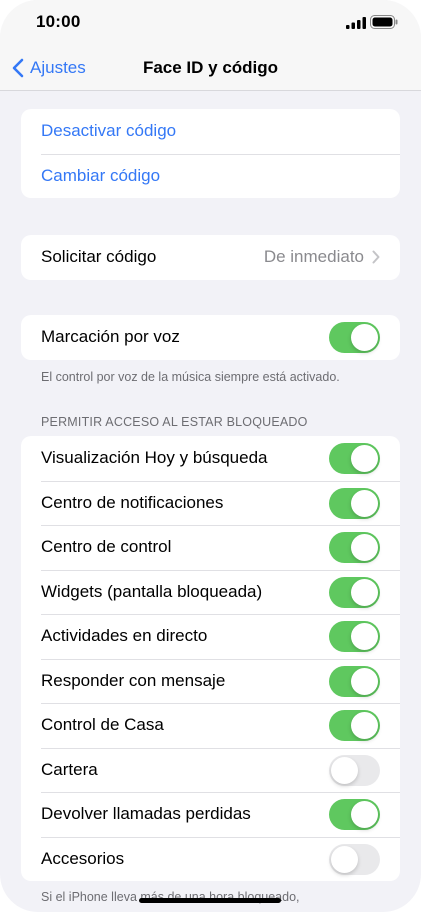 This screenshot has width=421, height=912. Describe the element at coordinates (354, 548) in the screenshot. I see `toggle-control-center` at that location.